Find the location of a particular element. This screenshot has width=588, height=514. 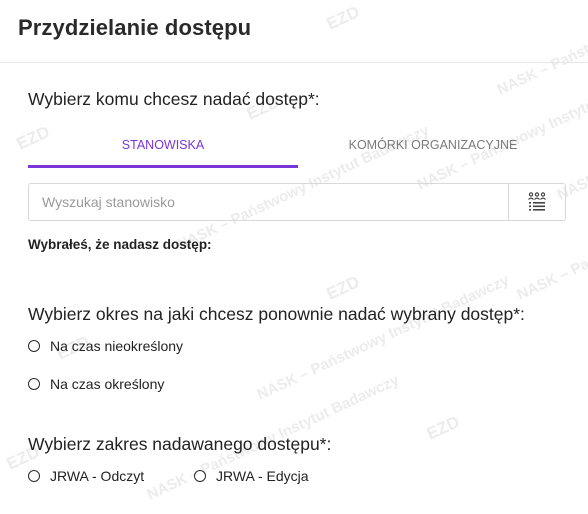

radio-scope-edit: JRWA - Edycja is located at coordinates (251, 476).